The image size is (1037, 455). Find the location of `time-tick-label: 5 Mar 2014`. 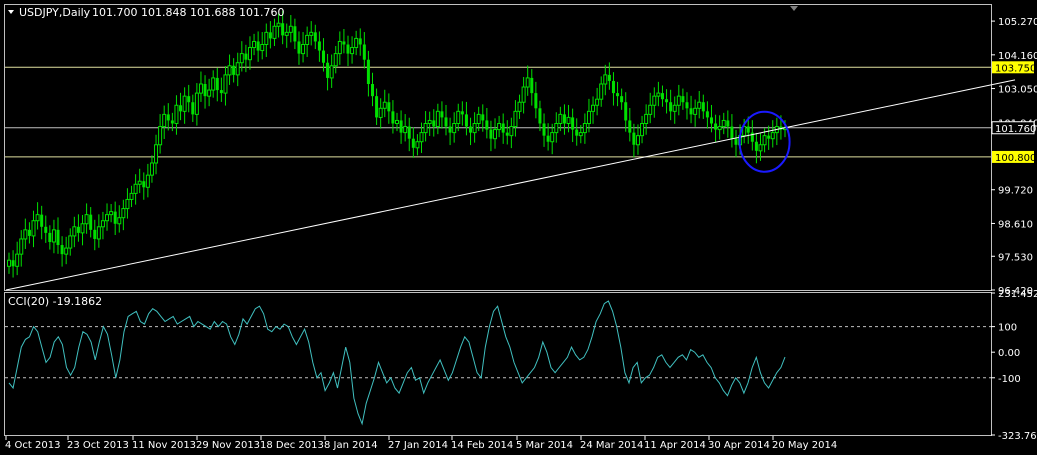

time-tick-label: 5 Mar 2014 is located at coordinates (544, 445).